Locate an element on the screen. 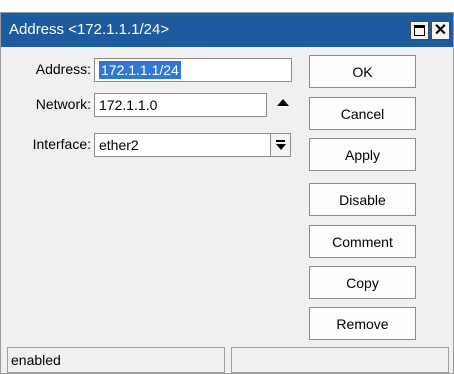  dropdown-line-icon is located at coordinates (280, 141).